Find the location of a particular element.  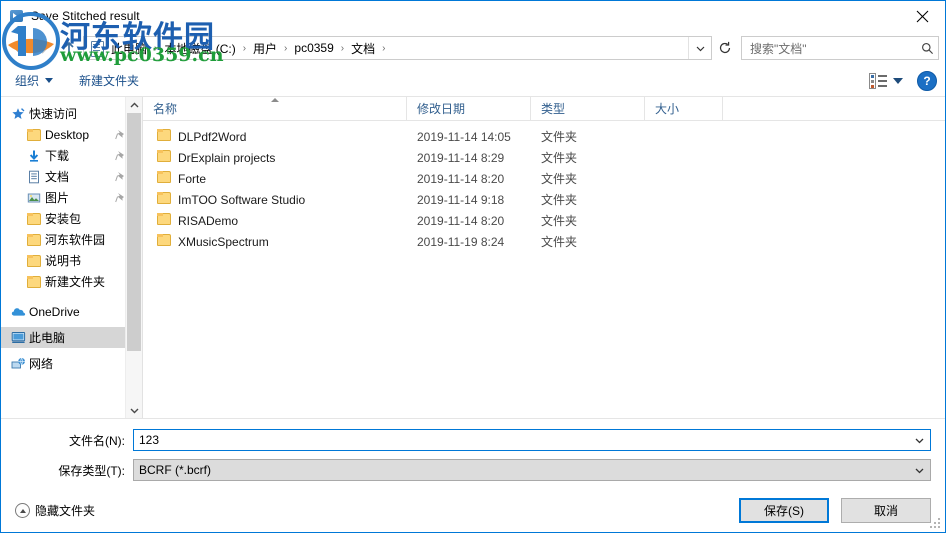

close-icon is located at coordinates (922, 16).